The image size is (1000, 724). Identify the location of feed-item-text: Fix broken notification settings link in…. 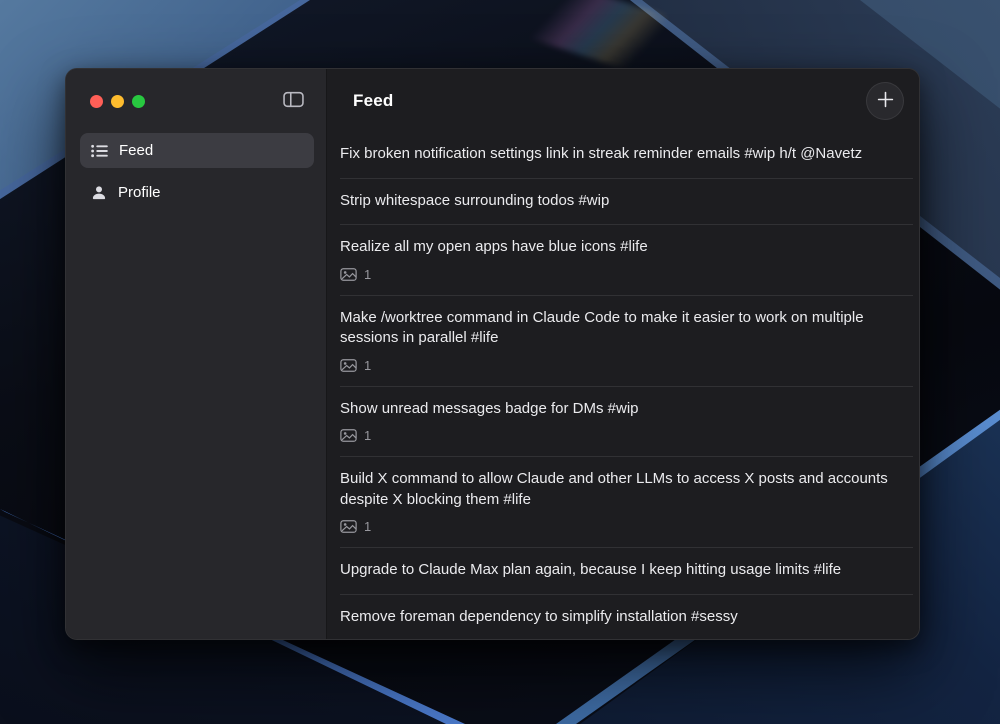
(601, 153).